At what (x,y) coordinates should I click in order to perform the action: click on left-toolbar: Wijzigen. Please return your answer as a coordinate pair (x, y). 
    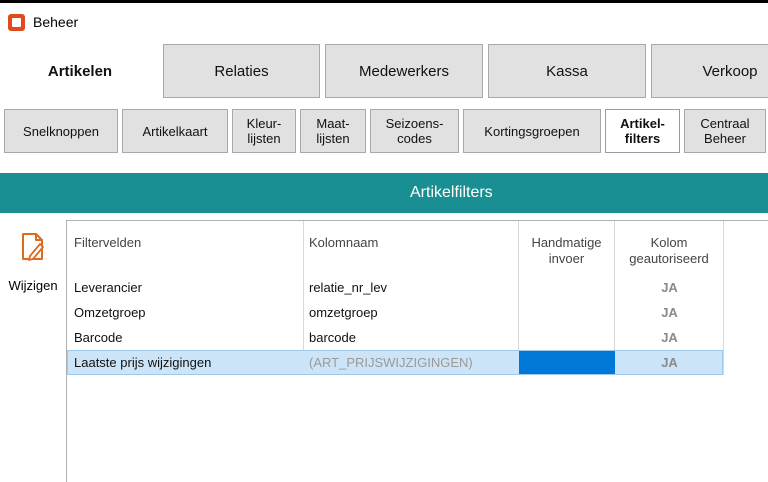
    Looking at the image, I should click on (33, 351).